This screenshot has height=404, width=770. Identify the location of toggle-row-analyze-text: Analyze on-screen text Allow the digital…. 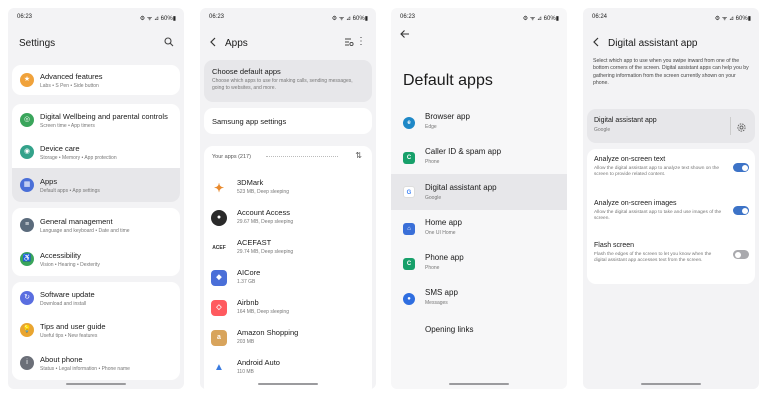
(671, 171).